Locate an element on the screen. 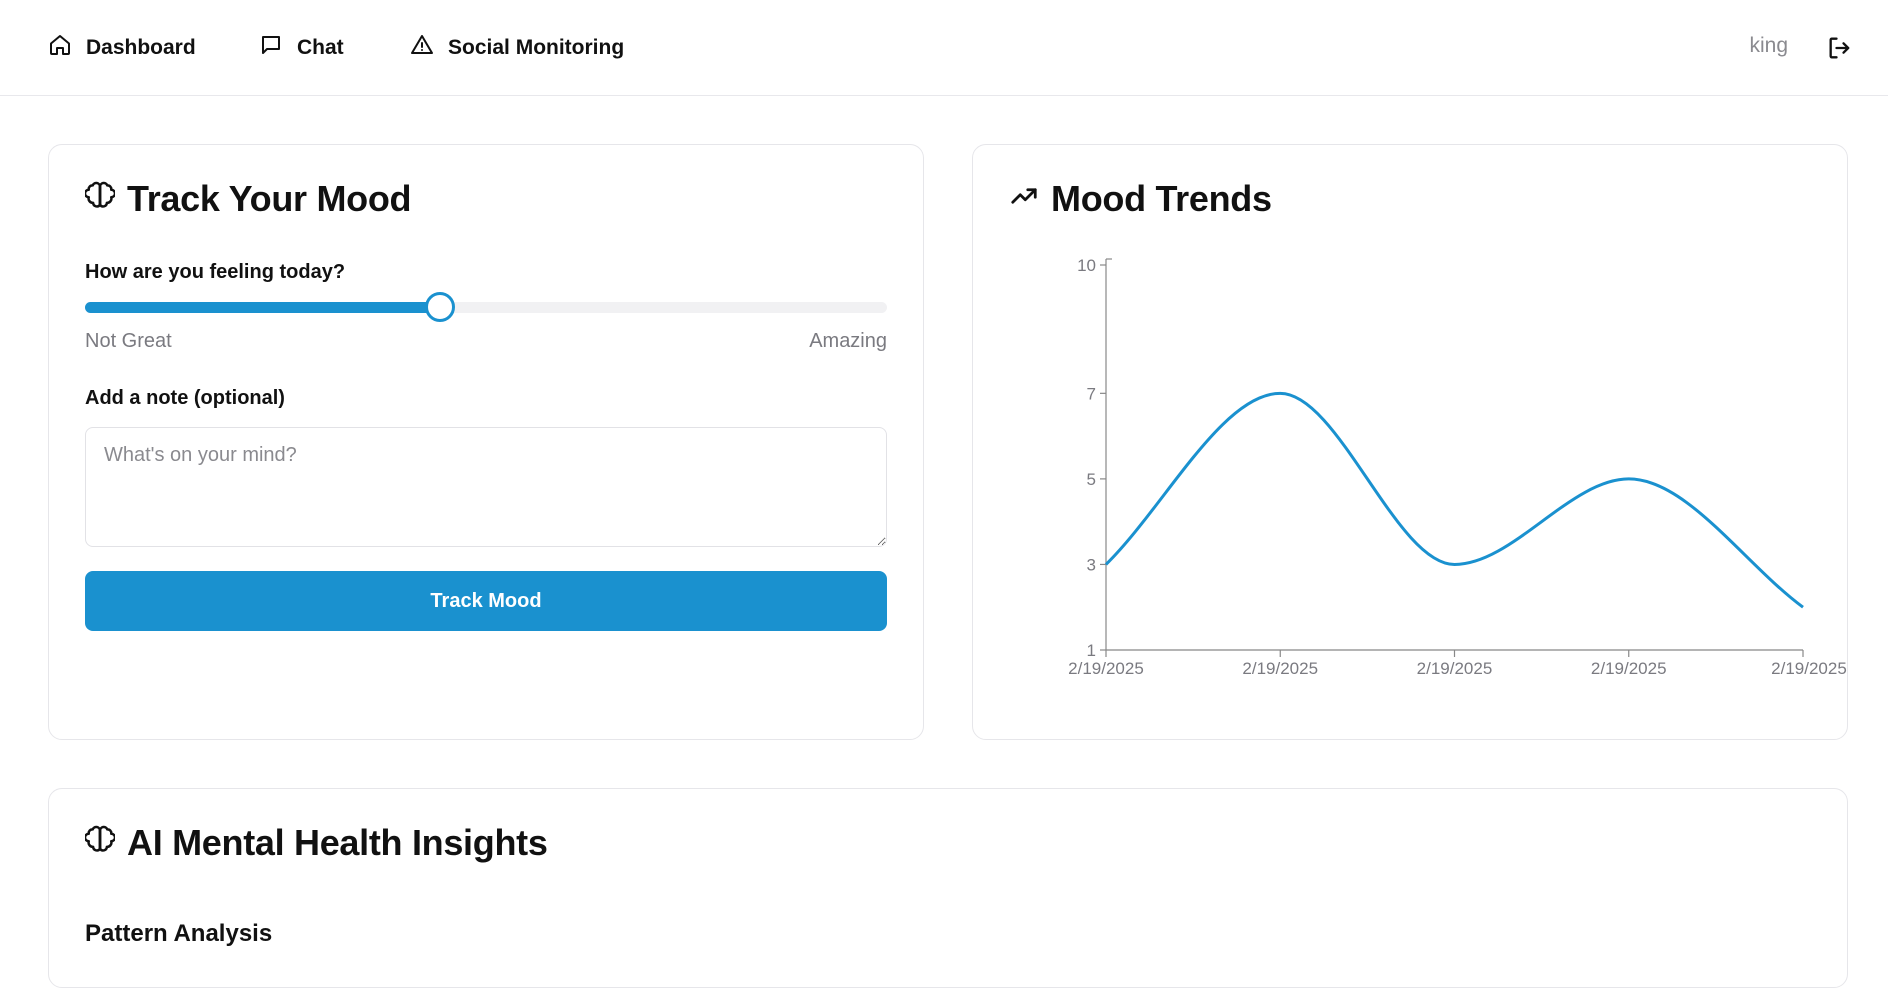 The width and height of the screenshot is (1888, 988). track-mood-button: Track Mood is located at coordinates (486, 601).